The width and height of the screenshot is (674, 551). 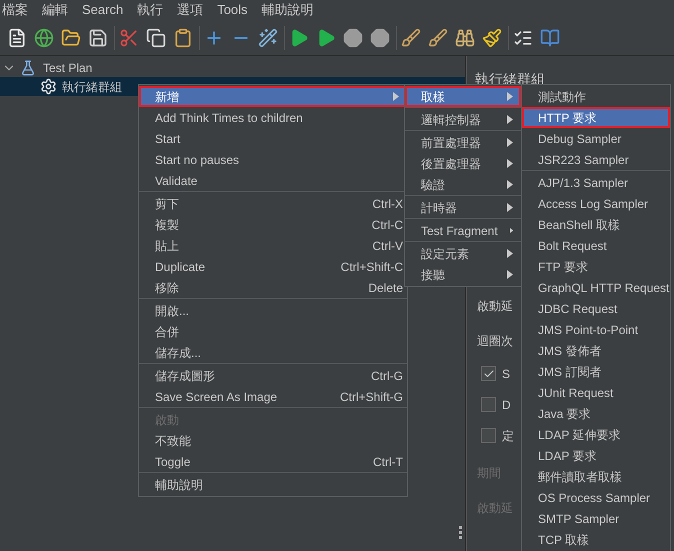 What do you see at coordinates (495, 341) in the screenshot?
I see `field-label: 迴圈次` at bounding box center [495, 341].